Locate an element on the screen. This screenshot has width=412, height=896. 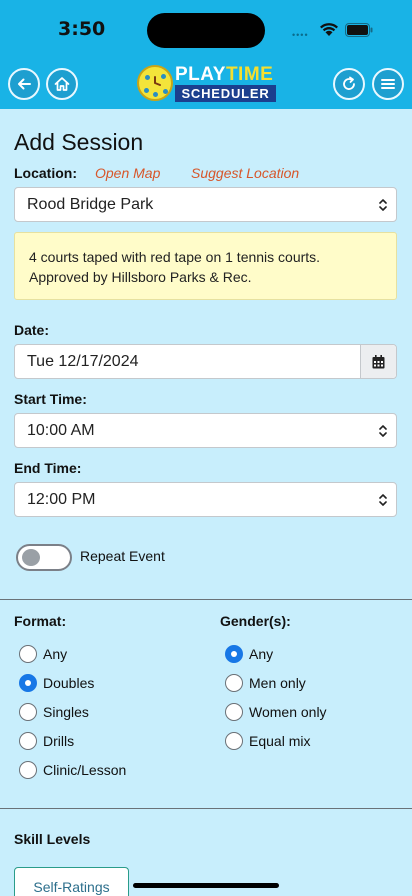
battery-icon is located at coordinates (359, 30).